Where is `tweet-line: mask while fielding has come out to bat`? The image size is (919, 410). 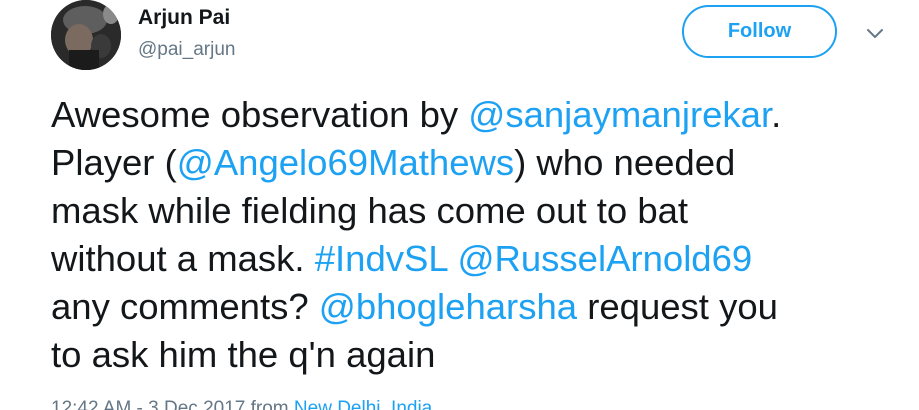
tweet-line: mask while fielding has come out to bat is located at coordinates (476, 211).